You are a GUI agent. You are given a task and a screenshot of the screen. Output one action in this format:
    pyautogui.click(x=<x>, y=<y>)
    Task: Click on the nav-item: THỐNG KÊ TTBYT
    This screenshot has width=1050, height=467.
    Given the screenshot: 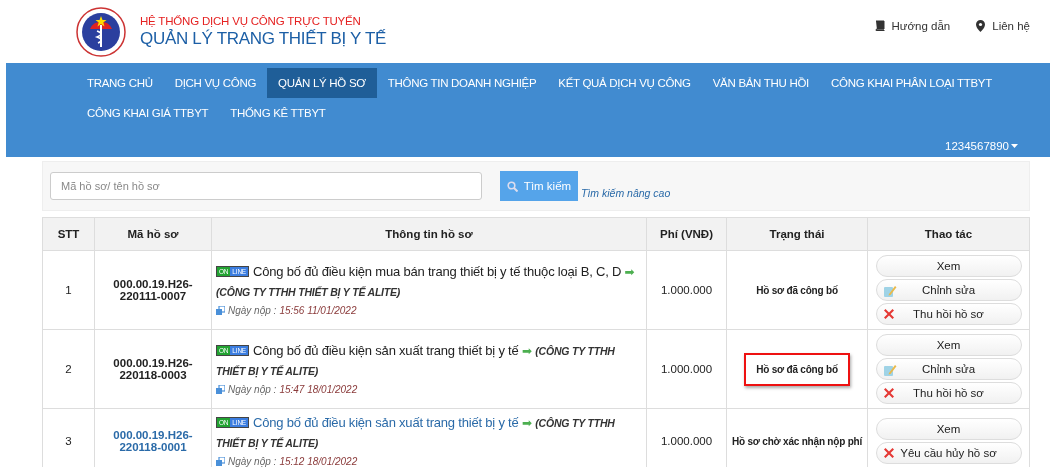 What is the action you would take?
    pyautogui.click(x=278, y=113)
    